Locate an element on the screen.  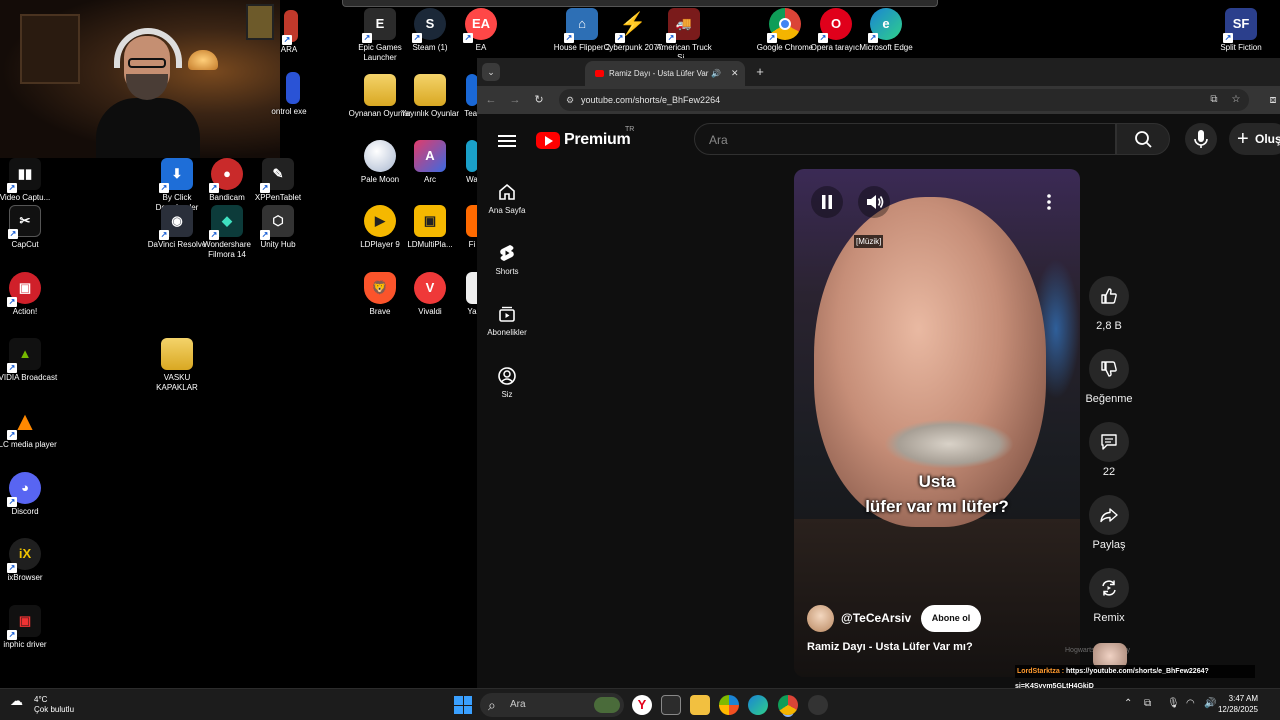
more-vert-icon is located at coordinates (1049, 202).